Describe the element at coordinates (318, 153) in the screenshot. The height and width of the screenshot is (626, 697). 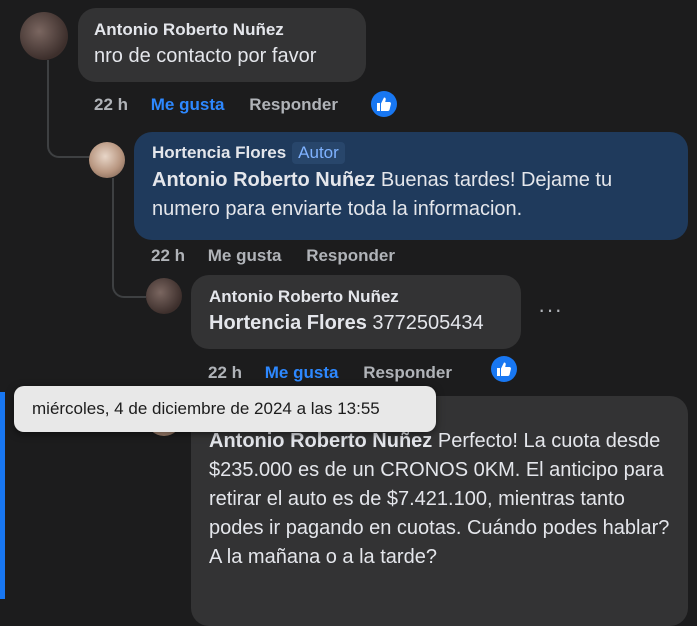
I see `author-badge: Autor` at that location.